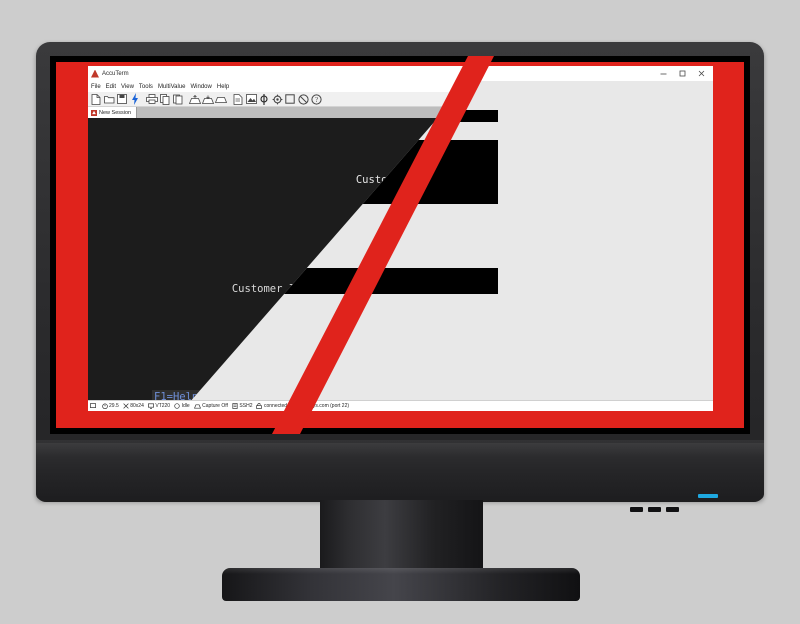 The image size is (800, 624). Describe the element at coordinates (400, 450) in the screenshot. I see `monitor-chin-highlight` at that location.